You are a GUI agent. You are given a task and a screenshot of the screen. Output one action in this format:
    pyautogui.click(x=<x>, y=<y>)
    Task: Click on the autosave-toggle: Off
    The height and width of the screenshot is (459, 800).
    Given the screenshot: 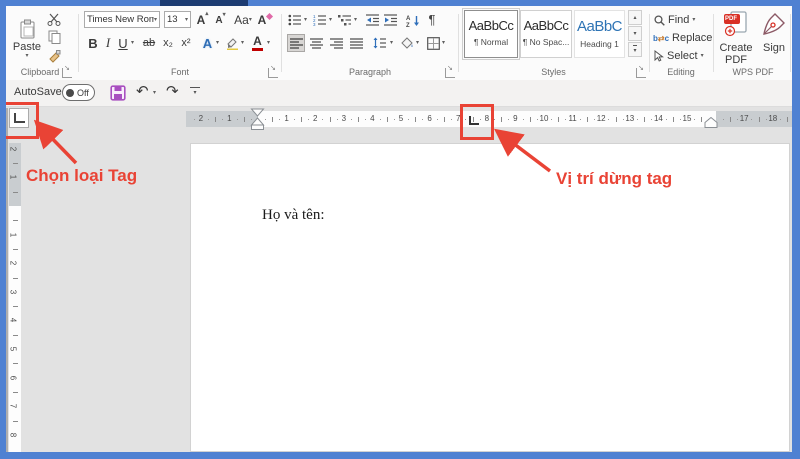 What is the action you would take?
    pyautogui.click(x=78, y=92)
    